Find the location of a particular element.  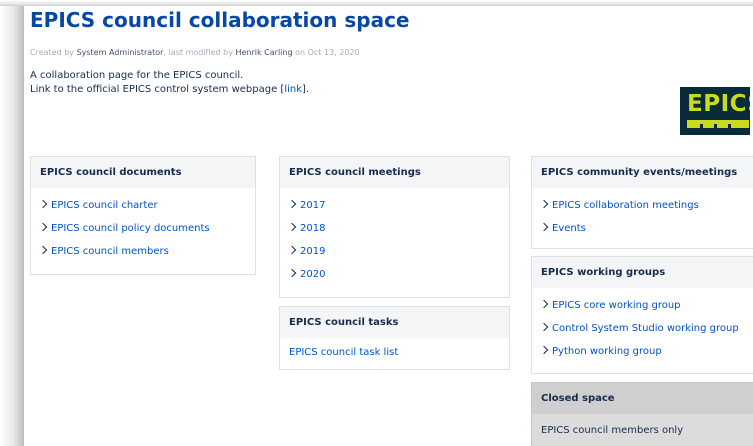

link-council-task-list: EPICS council task list is located at coordinates (394, 348).